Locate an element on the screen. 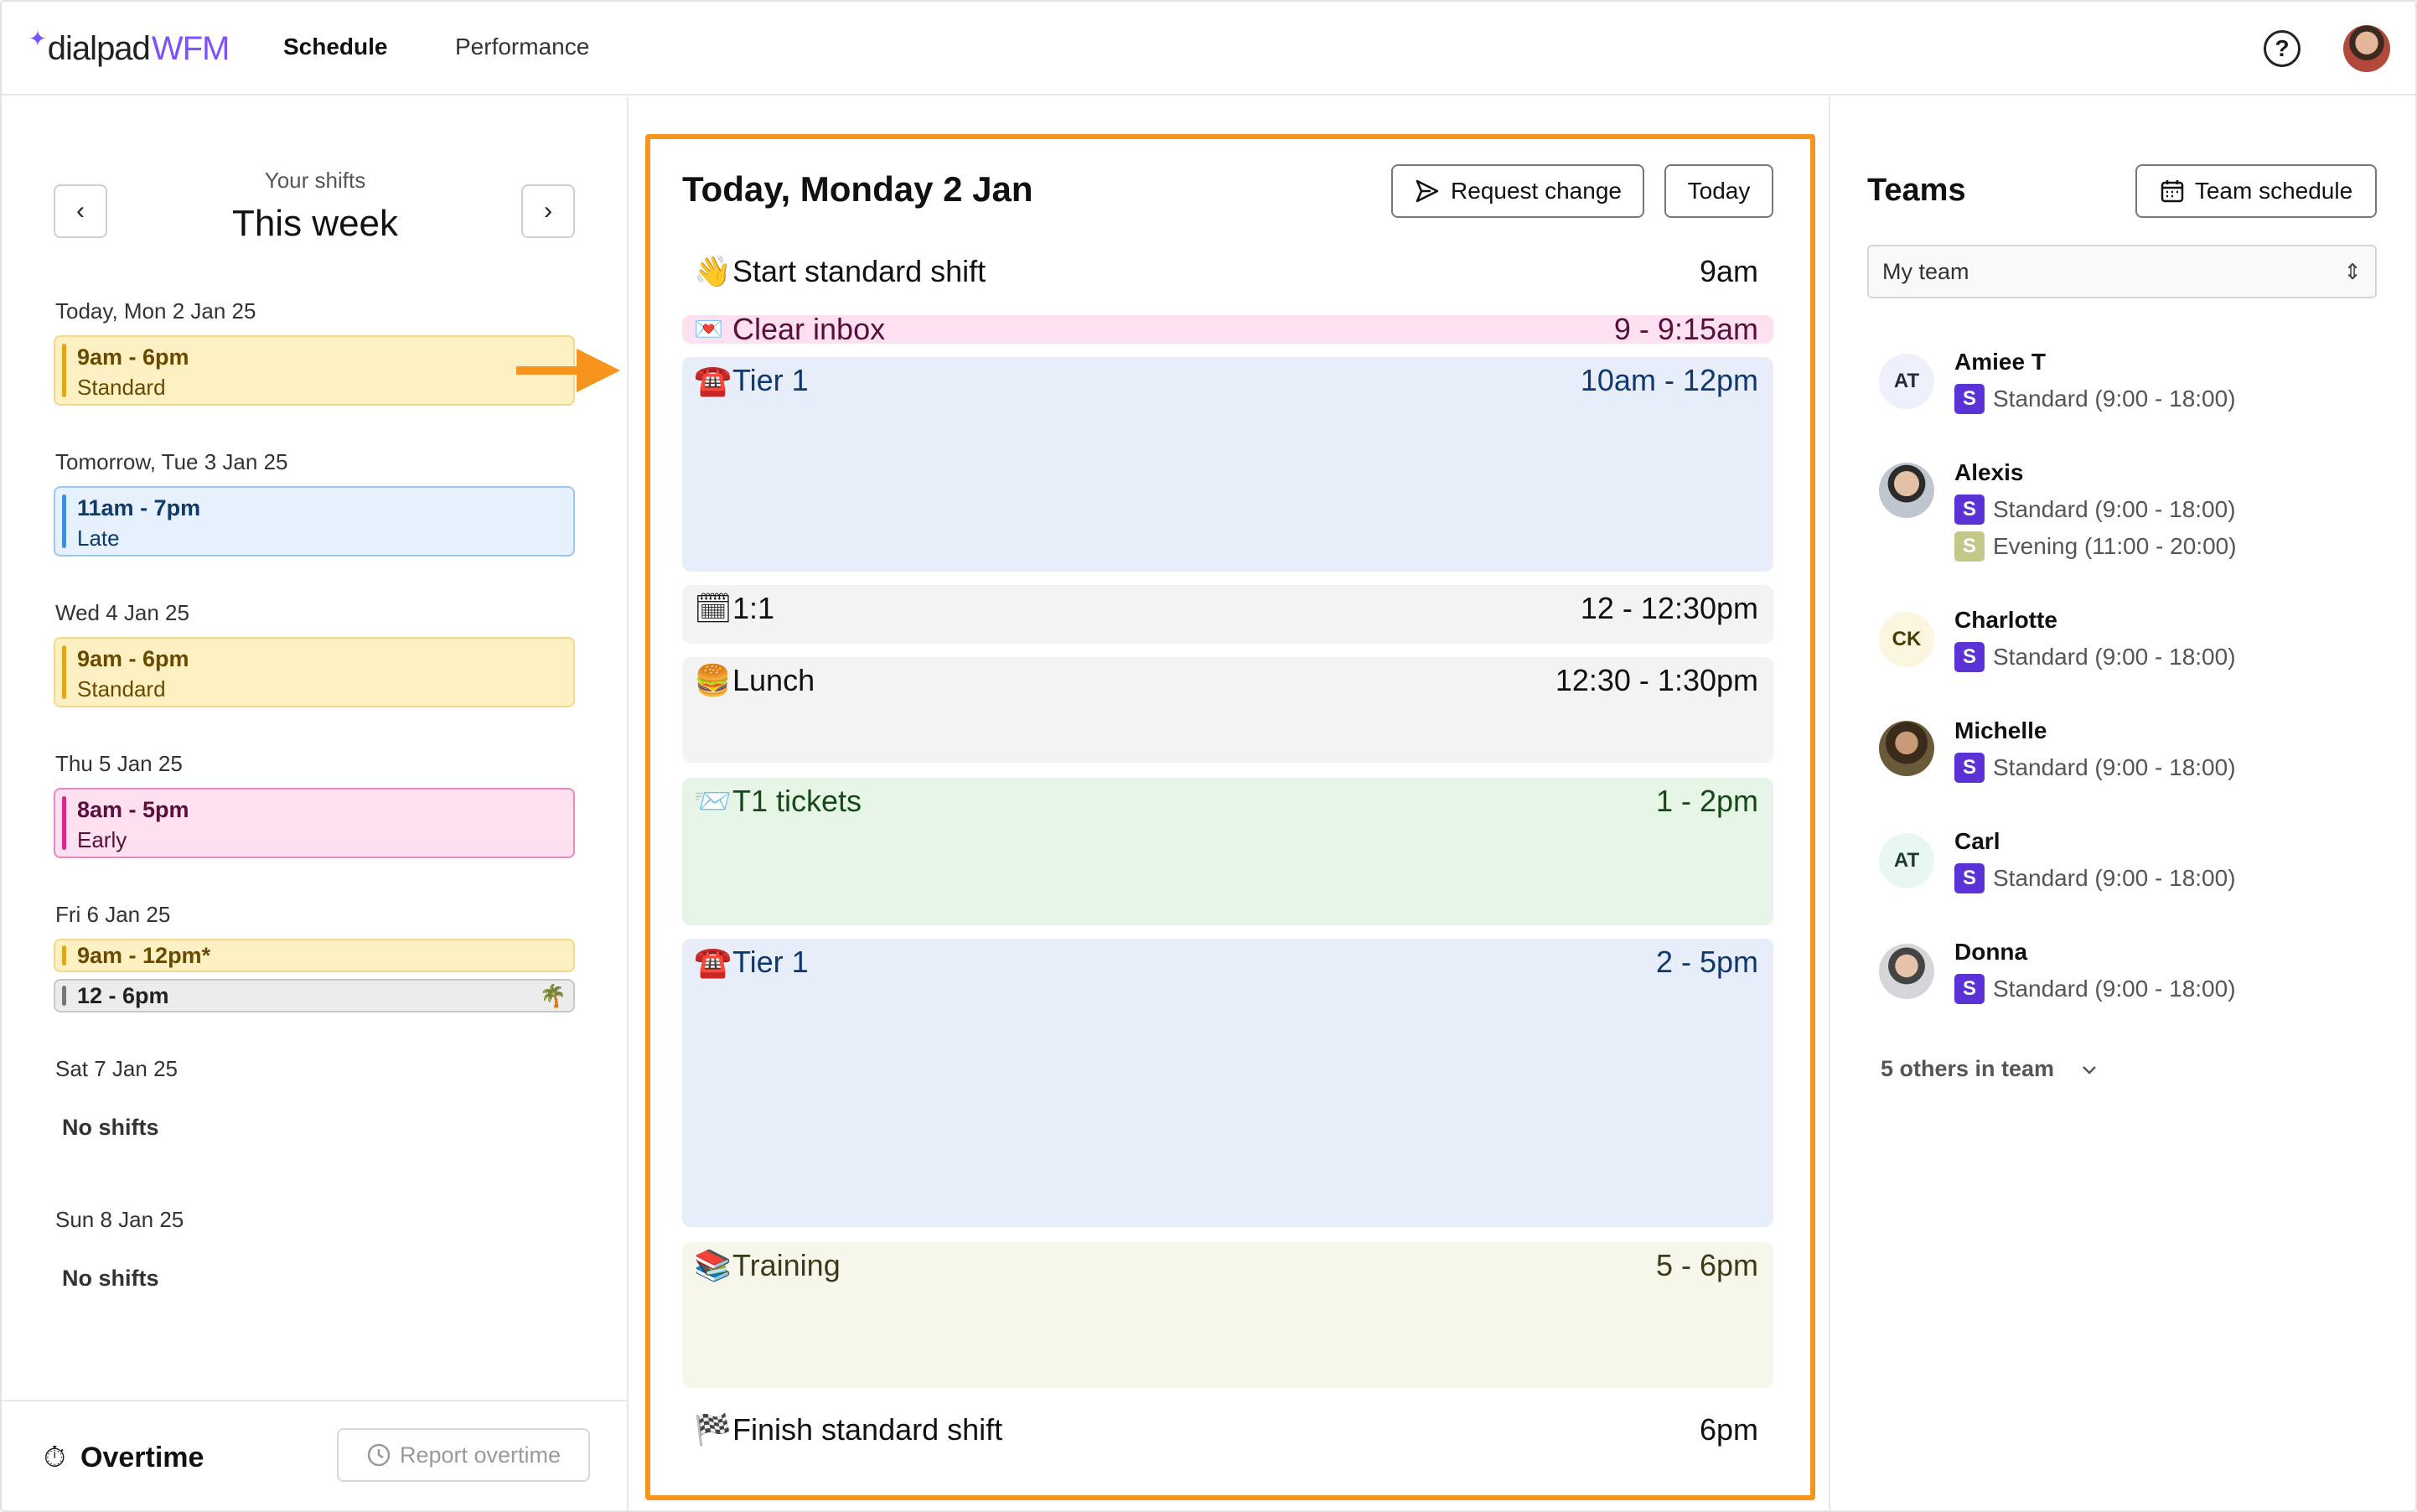 The image size is (2417, 1512). activity-tier-1: ☎️ Tier 1 10am - 12pm is located at coordinates (1227, 464).